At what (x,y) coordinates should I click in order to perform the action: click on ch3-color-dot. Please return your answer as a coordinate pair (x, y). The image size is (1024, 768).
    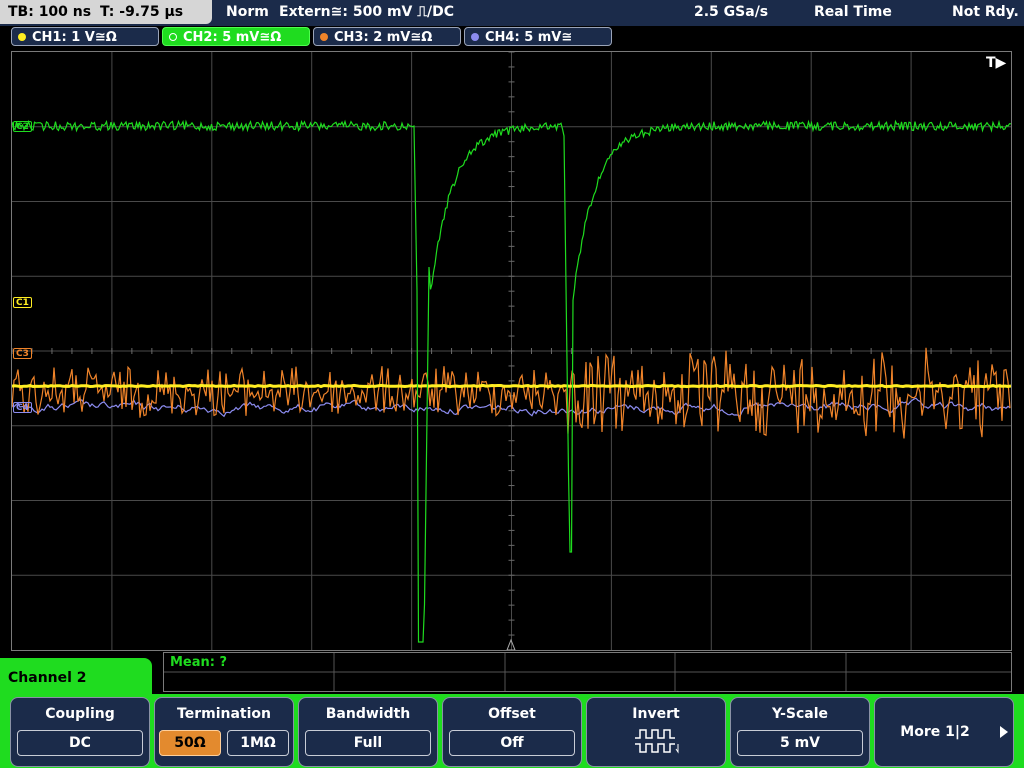
    Looking at the image, I should click on (324, 37).